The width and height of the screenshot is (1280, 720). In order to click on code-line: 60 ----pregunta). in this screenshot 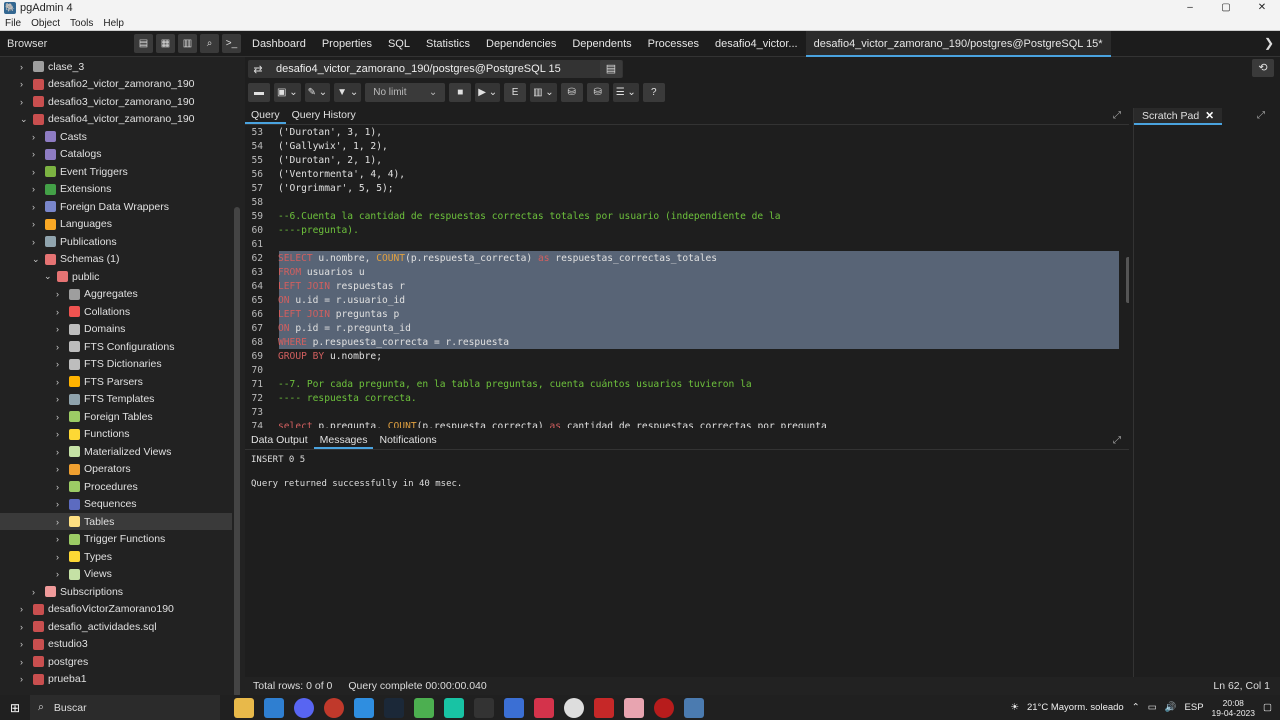, I will do `click(682, 232)`.